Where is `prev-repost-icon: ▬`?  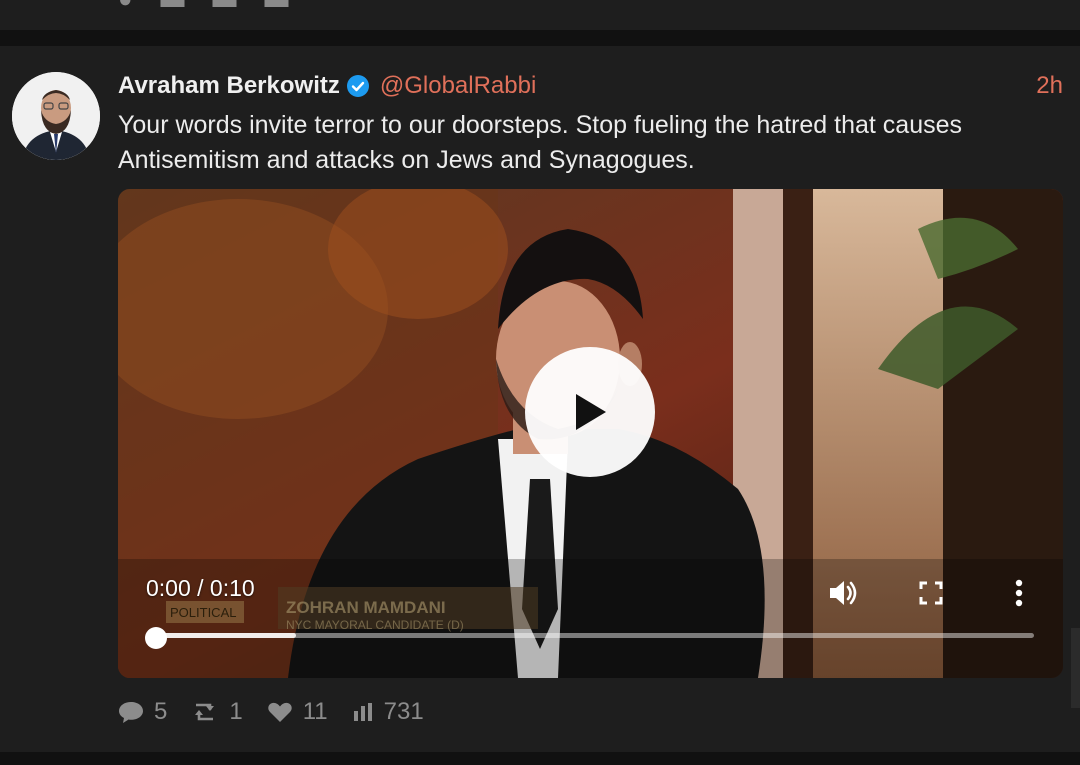
prev-repost-icon: ▬ is located at coordinates (173, 7).